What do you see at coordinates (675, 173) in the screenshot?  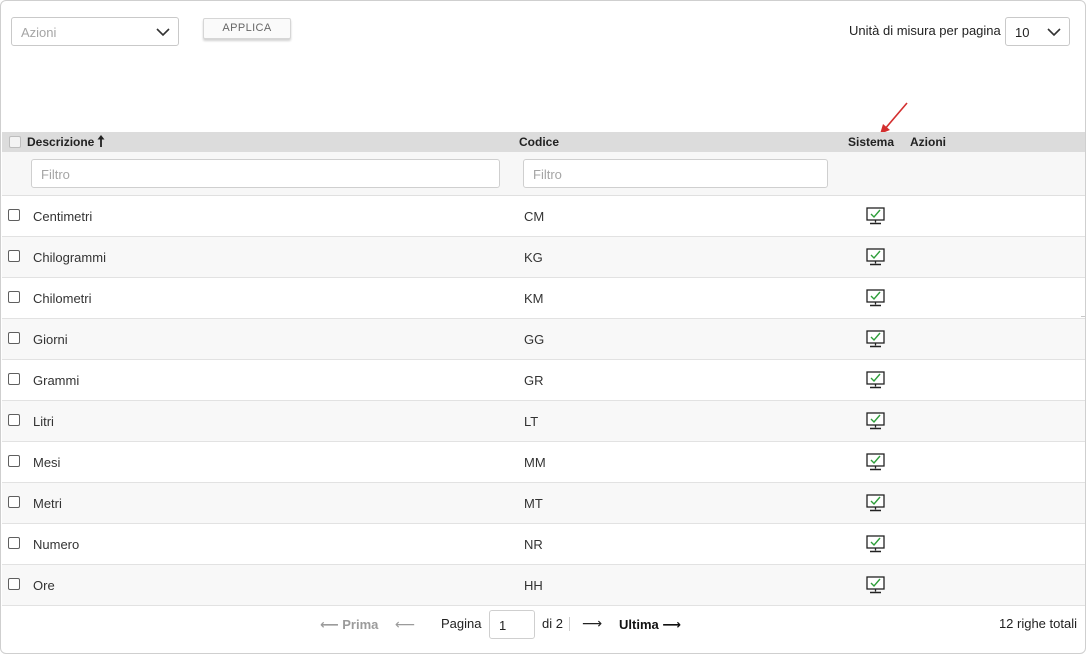 I see `code-filter-input: Filtro` at bounding box center [675, 173].